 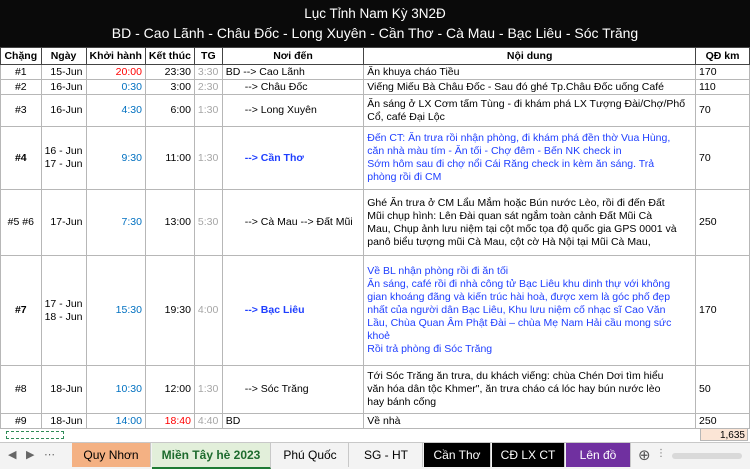 What do you see at coordinates (169, 56) in the screenshot?
I see `header-ket-thuc: Kết thúc` at bounding box center [169, 56].